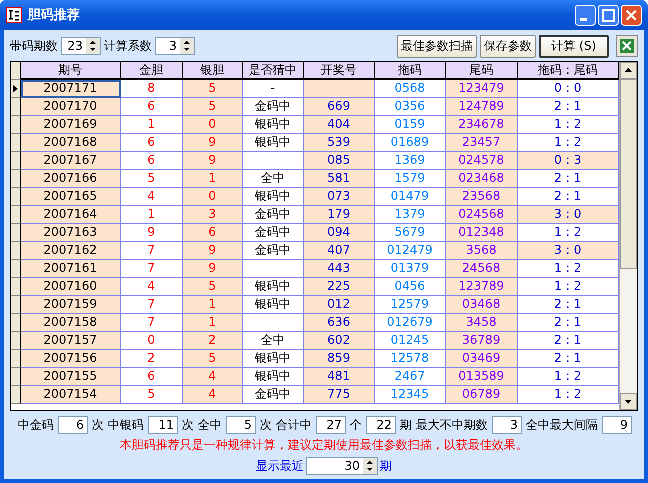  I want to click on table-cell: 085, so click(339, 161).